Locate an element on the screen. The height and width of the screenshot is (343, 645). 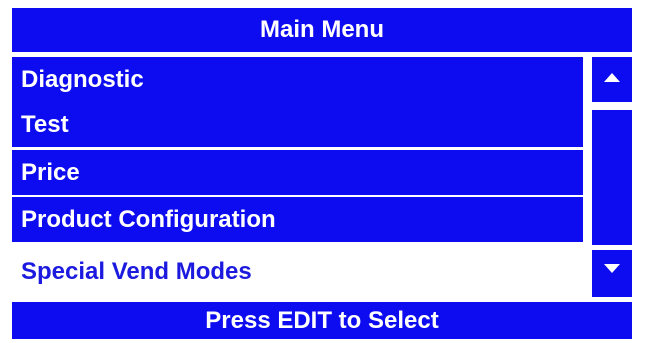
scroll-down-button is located at coordinates (612, 273).